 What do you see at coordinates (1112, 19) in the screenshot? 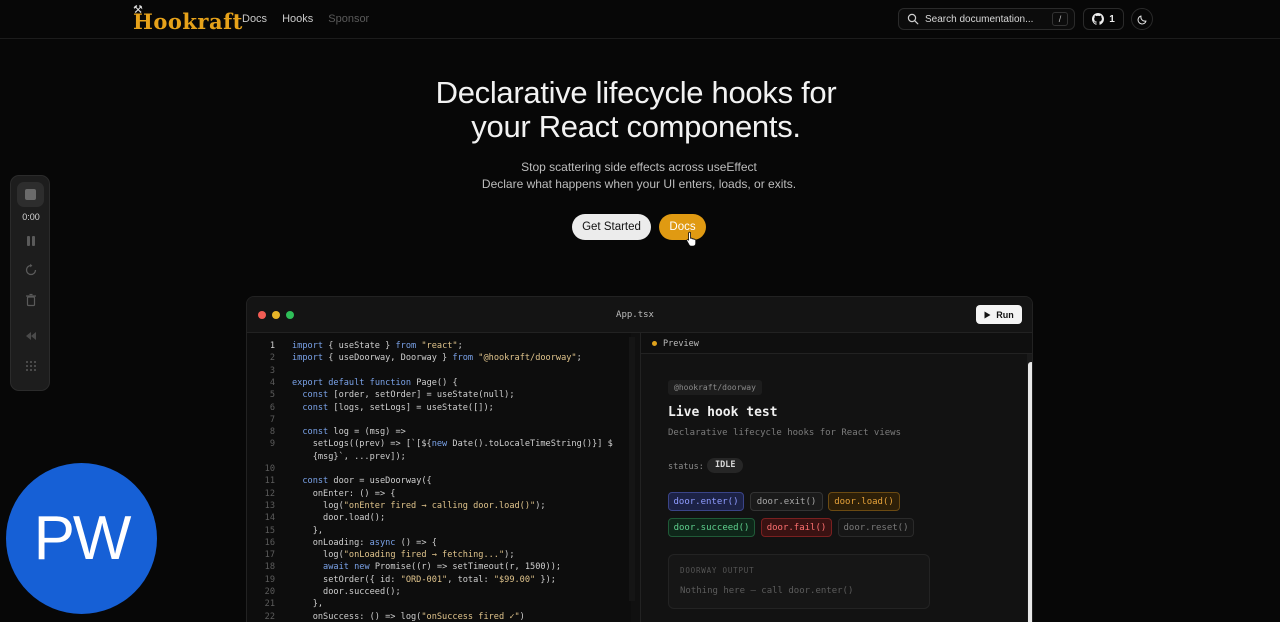
I see `github-count: 1` at bounding box center [1112, 19].